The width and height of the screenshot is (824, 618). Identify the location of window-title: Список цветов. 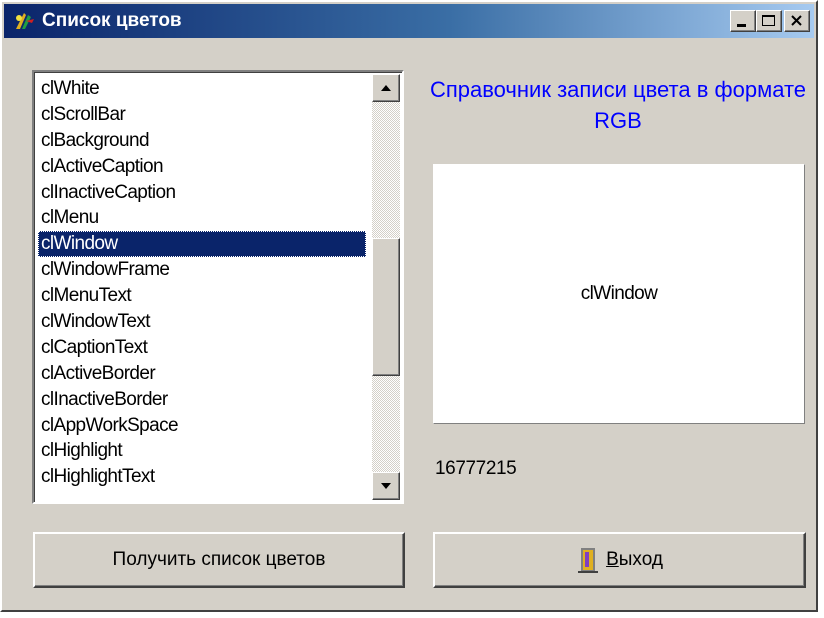
(112, 20).